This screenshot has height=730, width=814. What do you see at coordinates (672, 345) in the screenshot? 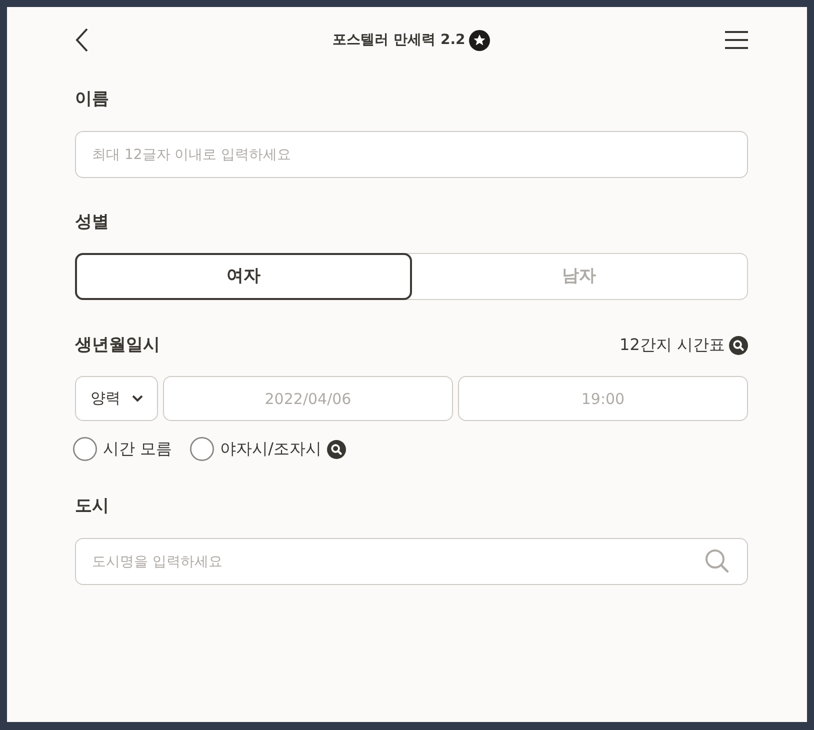
I see `zodiac-time-table-link: 12간지 시간표` at bounding box center [672, 345].